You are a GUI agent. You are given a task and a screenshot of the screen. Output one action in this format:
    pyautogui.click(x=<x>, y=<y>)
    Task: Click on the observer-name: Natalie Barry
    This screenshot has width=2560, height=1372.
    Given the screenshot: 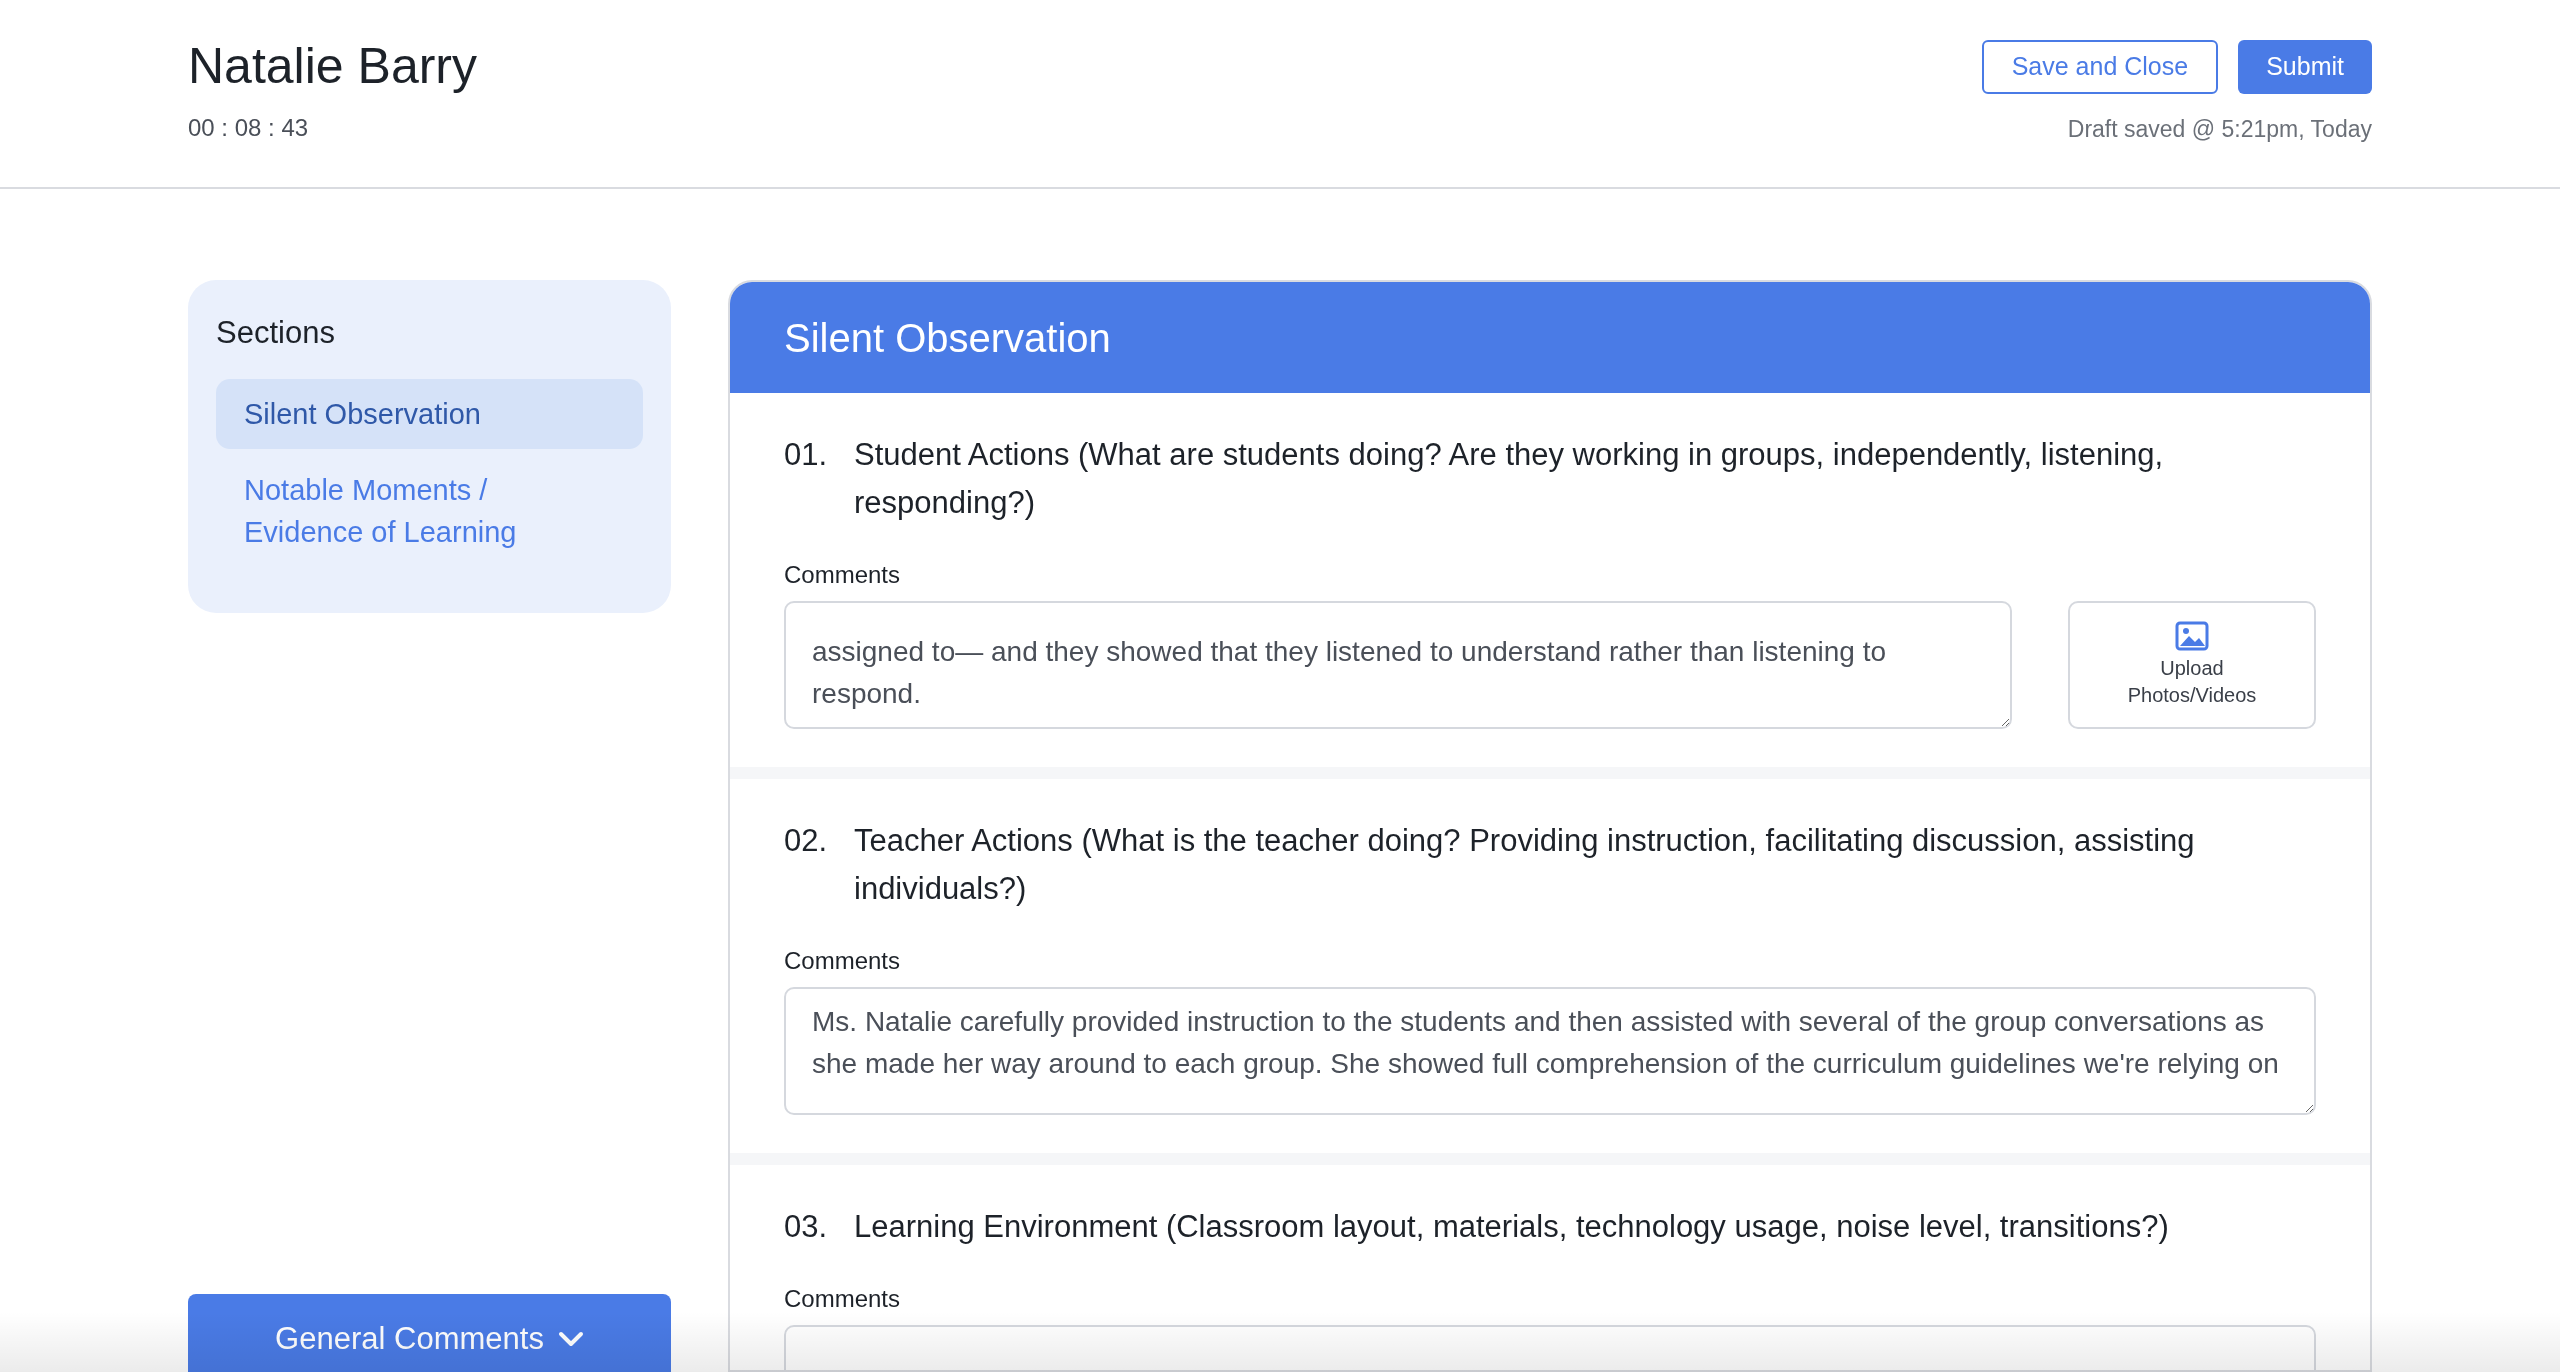 What is the action you would take?
    pyautogui.click(x=332, y=66)
    